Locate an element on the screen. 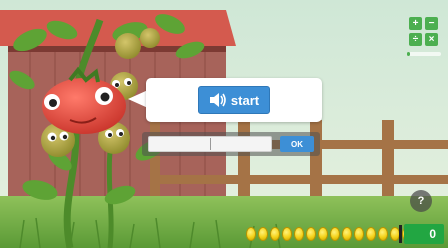 This screenshot has height=248, width=448. operations-toolbar: + − ÷ × is located at coordinates (424, 32).